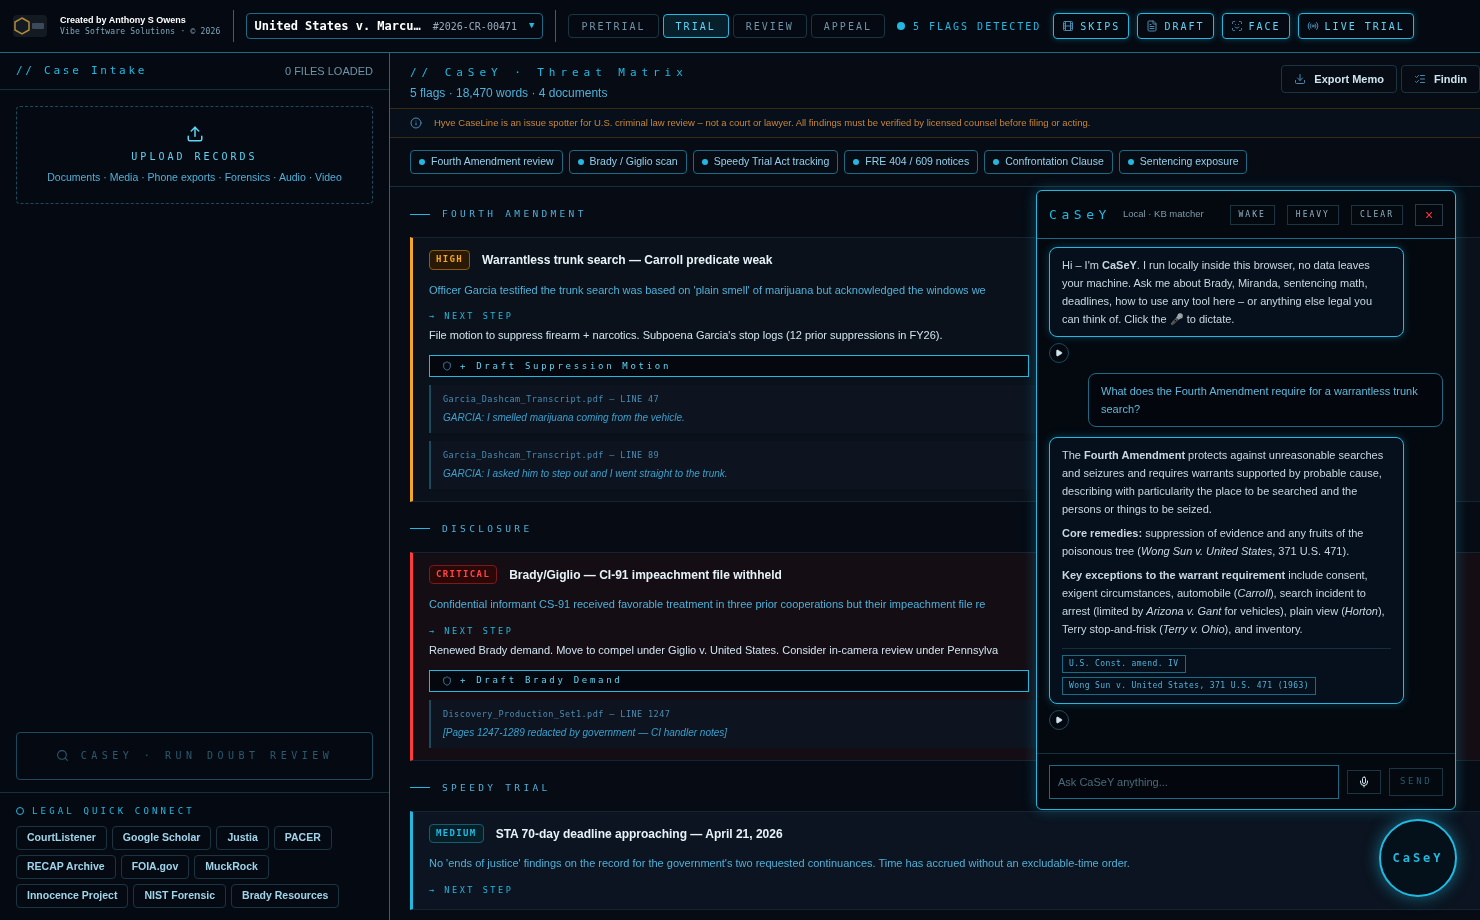 The width and height of the screenshot is (1480, 920). Describe the element at coordinates (1223, 482) in the screenshot. I see `message-paragraph: The Fourth Amendment protects against unreasonable searches and seizures and requires warrants supported by probable cause, describing with particularity the place to be searched and the persons or things to be seized.` at that location.